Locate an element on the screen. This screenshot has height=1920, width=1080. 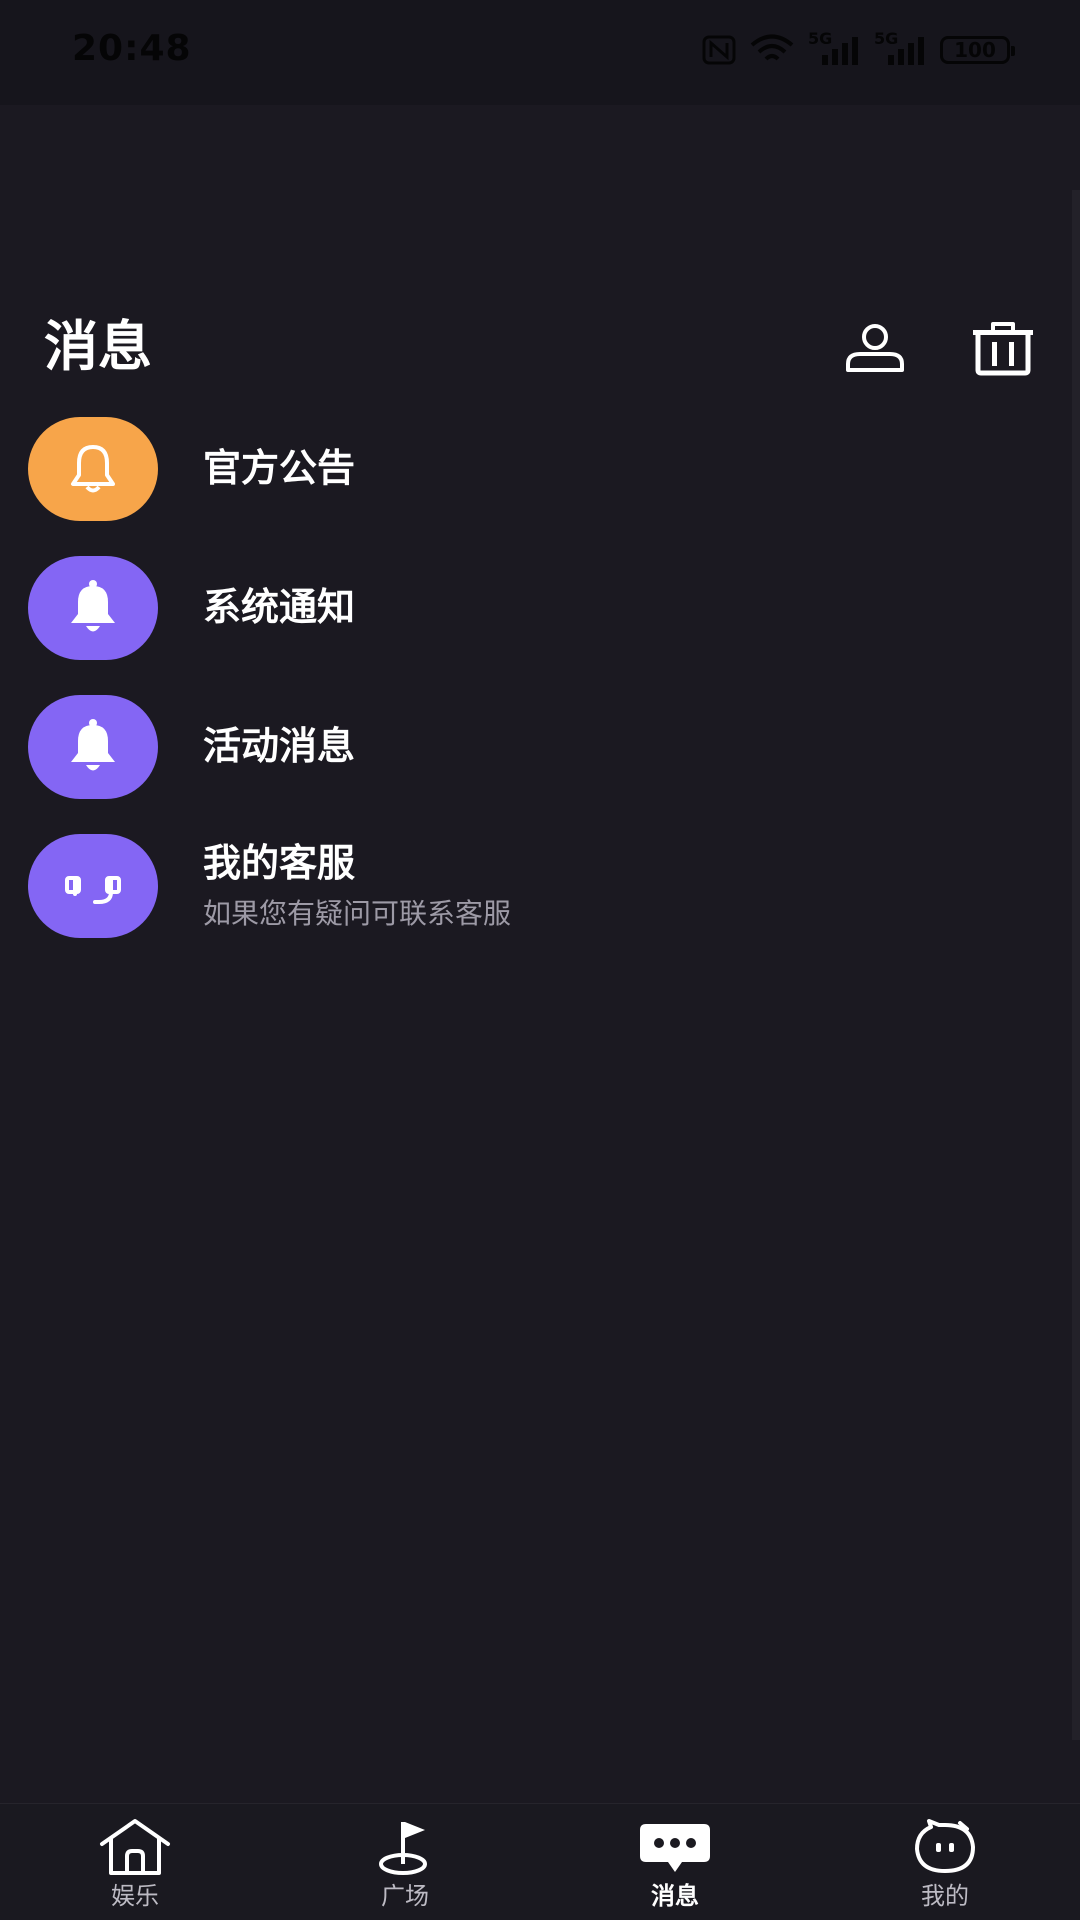
wifi-icon is located at coordinates (772, 50).